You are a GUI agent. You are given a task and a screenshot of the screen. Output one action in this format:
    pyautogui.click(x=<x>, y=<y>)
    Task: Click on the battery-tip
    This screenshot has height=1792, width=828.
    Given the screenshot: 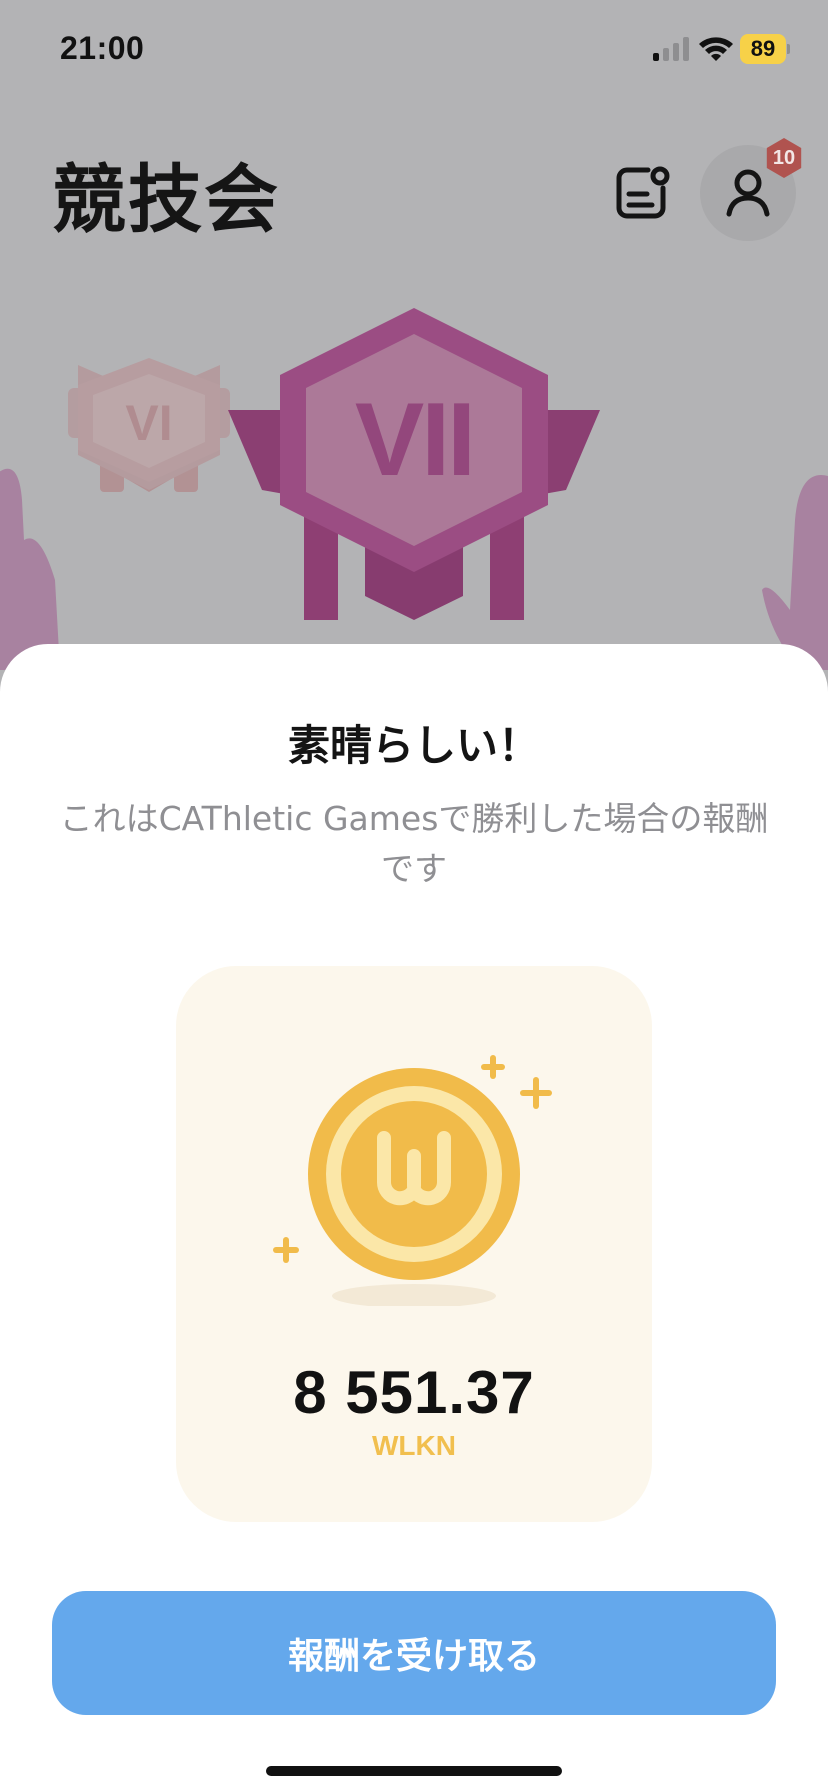 What is the action you would take?
    pyautogui.click(x=788, y=49)
    